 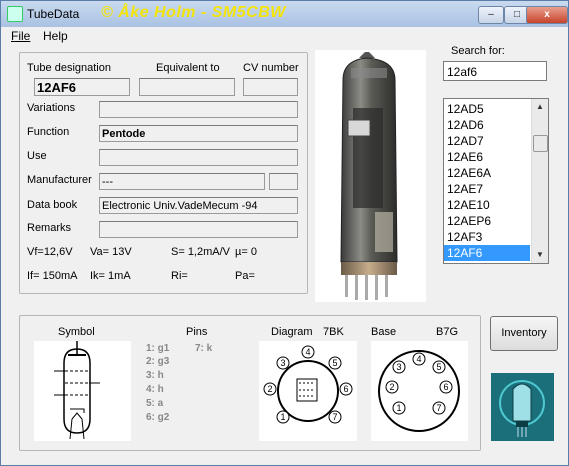 What do you see at coordinates (15, 14) in the screenshot?
I see `tube-app-icon` at bounding box center [15, 14].